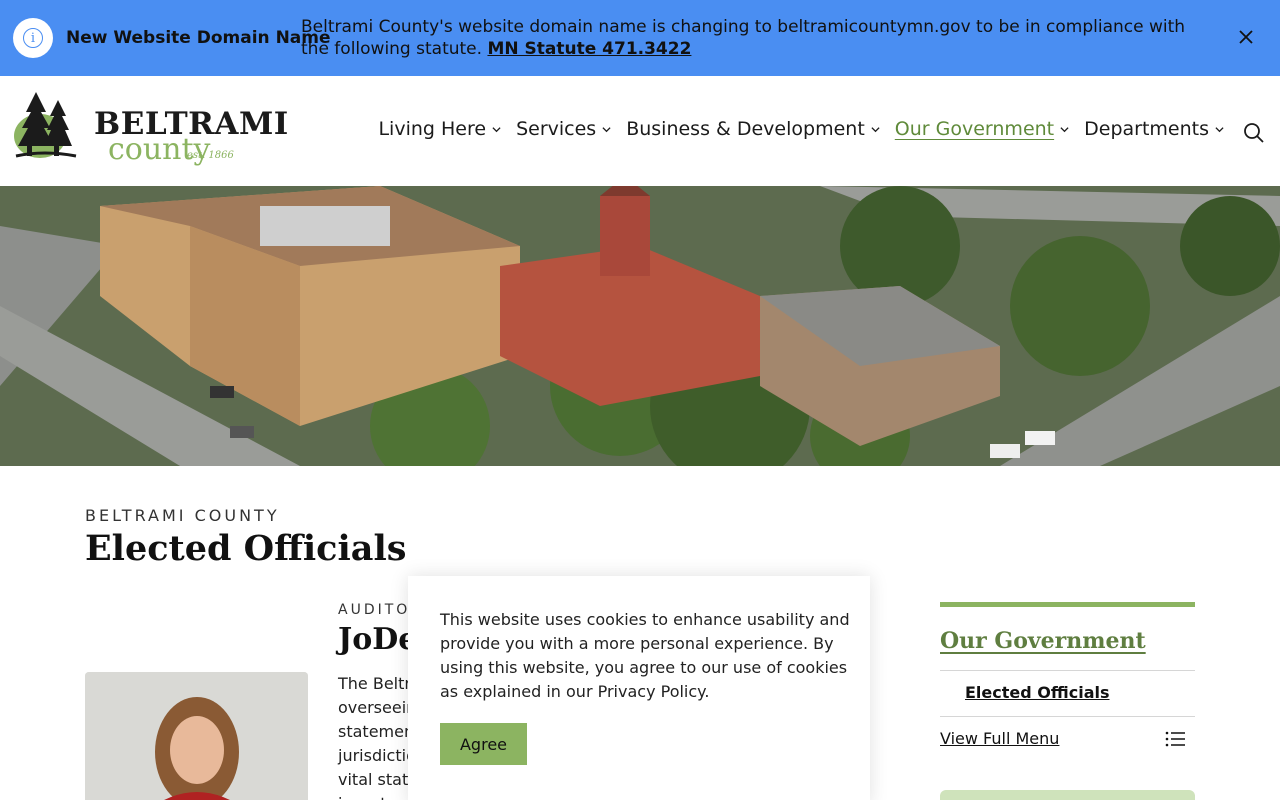 The width and height of the screenshot is (1280, 800). I want to click on list-icon, so click(1175, 739).